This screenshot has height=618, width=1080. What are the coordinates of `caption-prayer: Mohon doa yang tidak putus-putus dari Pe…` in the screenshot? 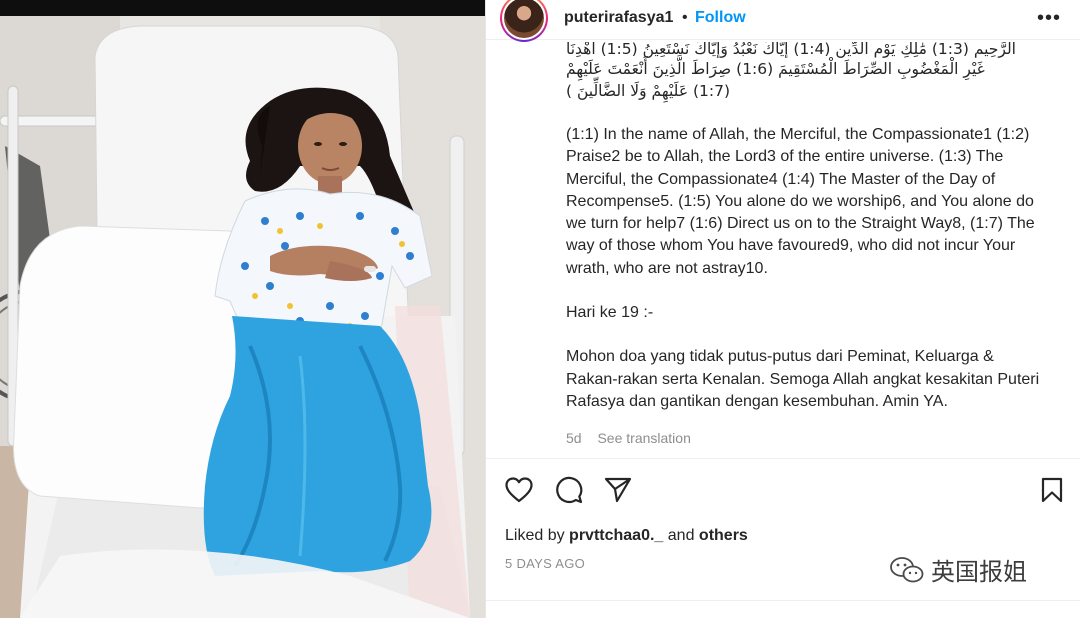 It's located at (803, 379).